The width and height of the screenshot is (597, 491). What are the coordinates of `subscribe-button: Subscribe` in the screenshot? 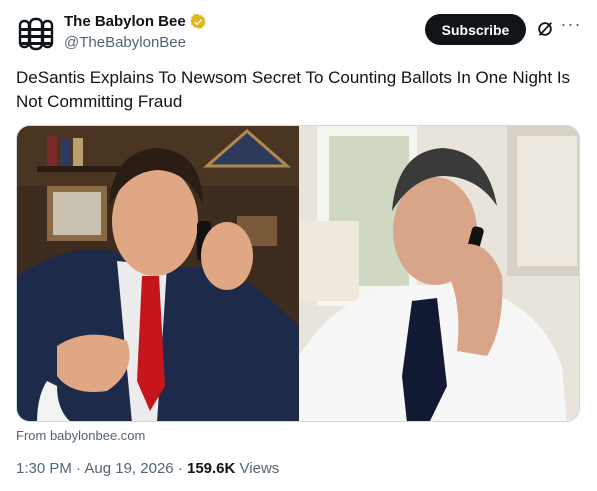 It's located at (475, 29).